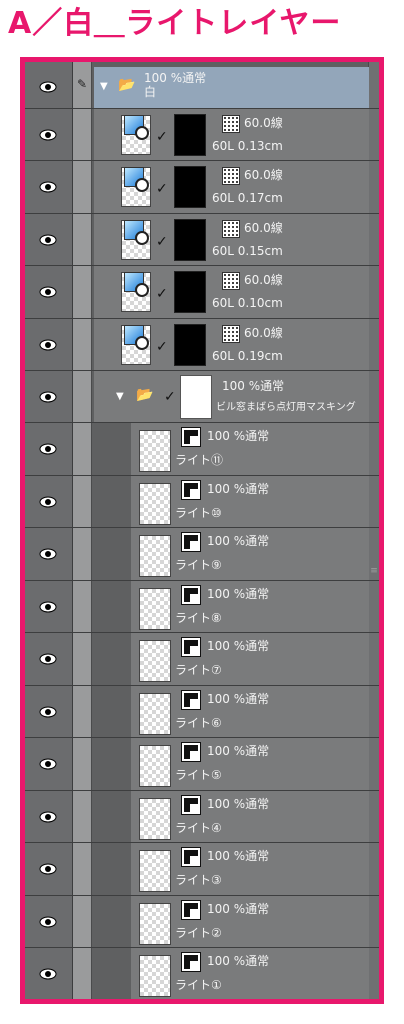  Describe the element at coordinates (247, 146) in the screenshot. I see `tone-detail: 60L 0.13cm` at that location.